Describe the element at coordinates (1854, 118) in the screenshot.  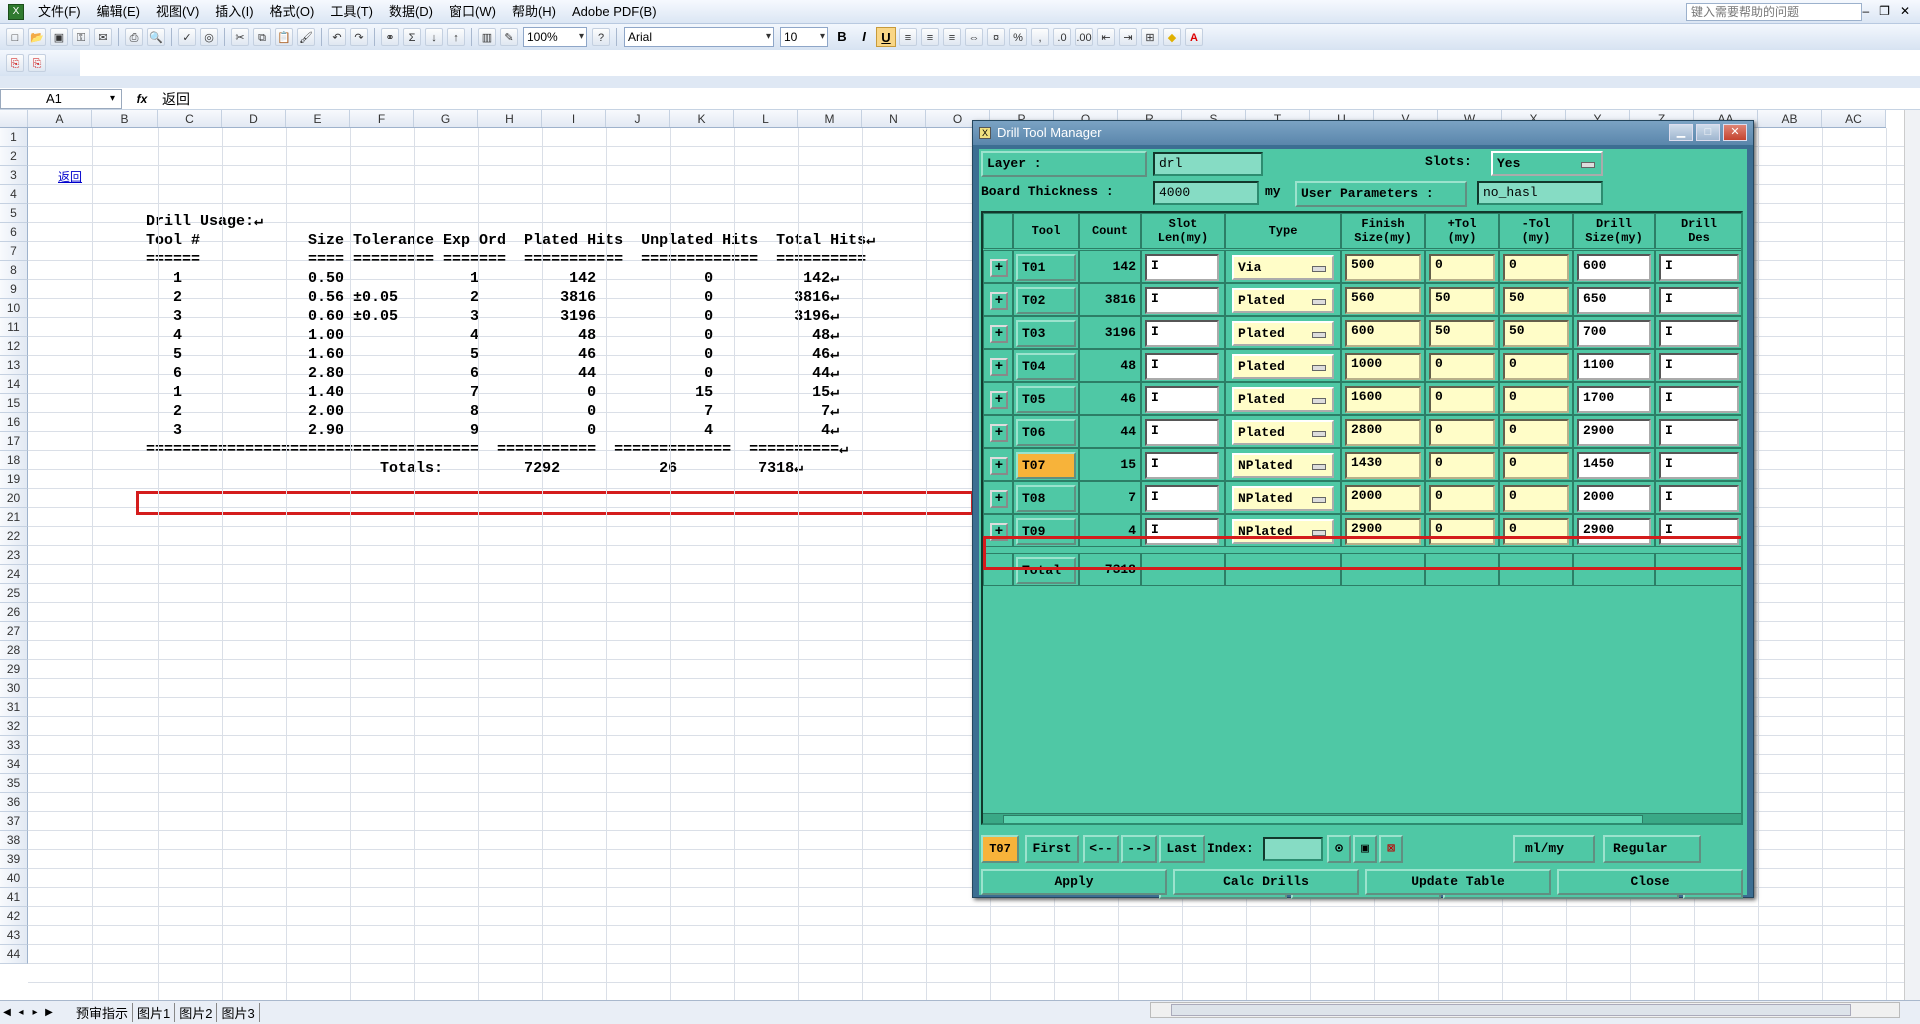
I see `column-header: AC` at that location.